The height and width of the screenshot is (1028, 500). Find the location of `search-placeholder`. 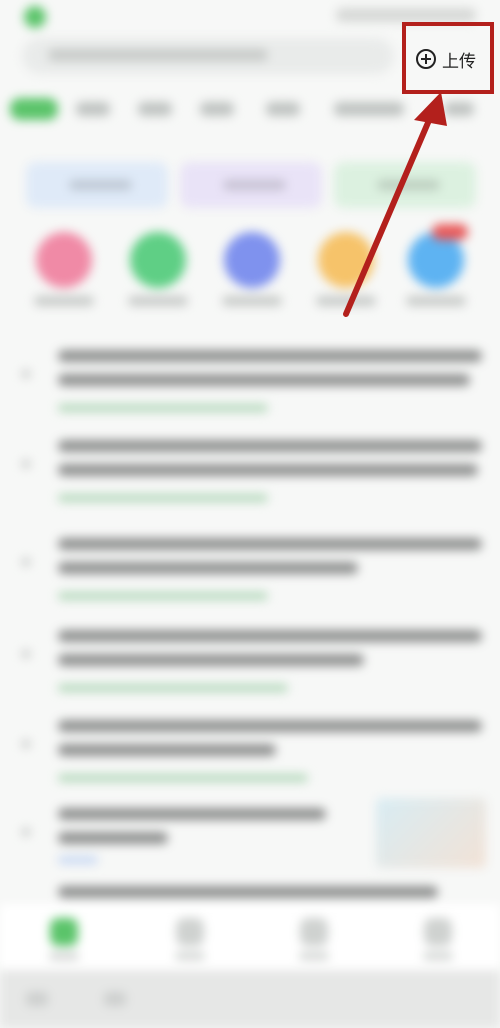

search-placeholder is located at coordinates (158, 55).